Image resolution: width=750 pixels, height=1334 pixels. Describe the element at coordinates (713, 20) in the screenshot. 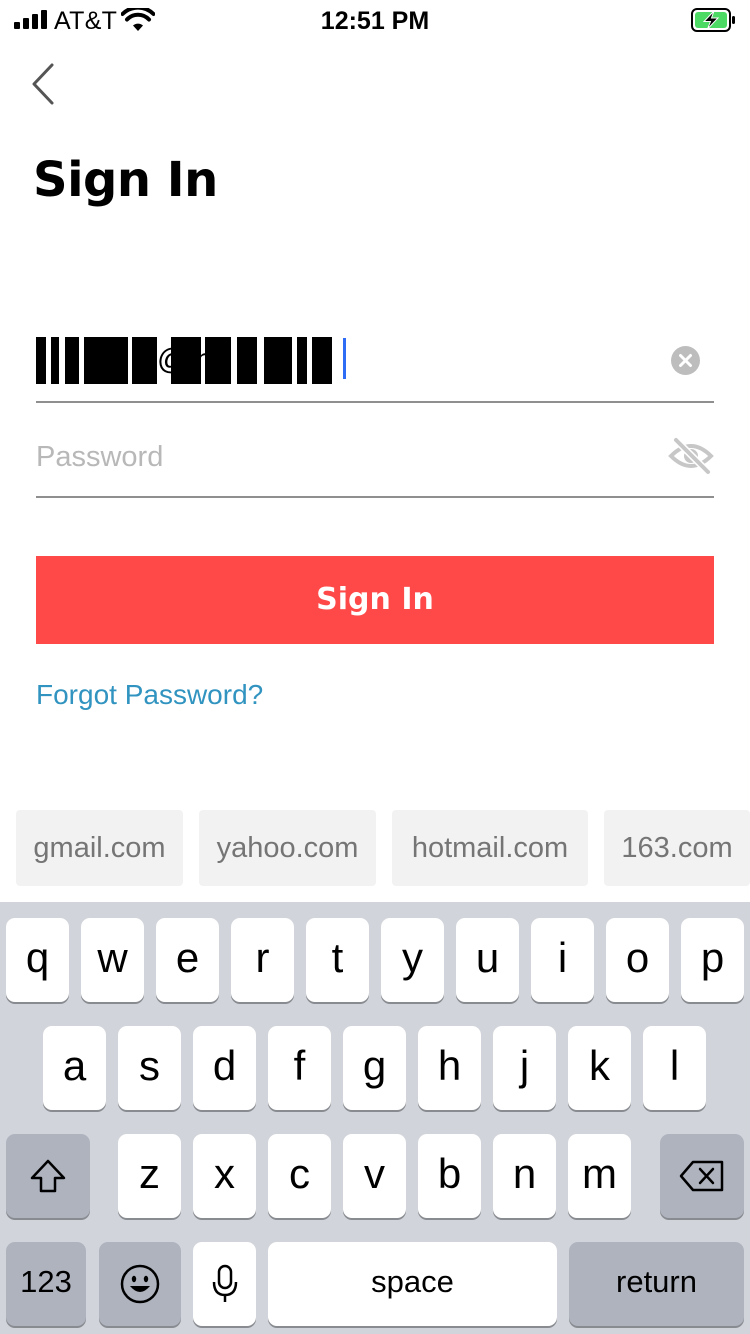

I see `battery-charging-icon` at that location.